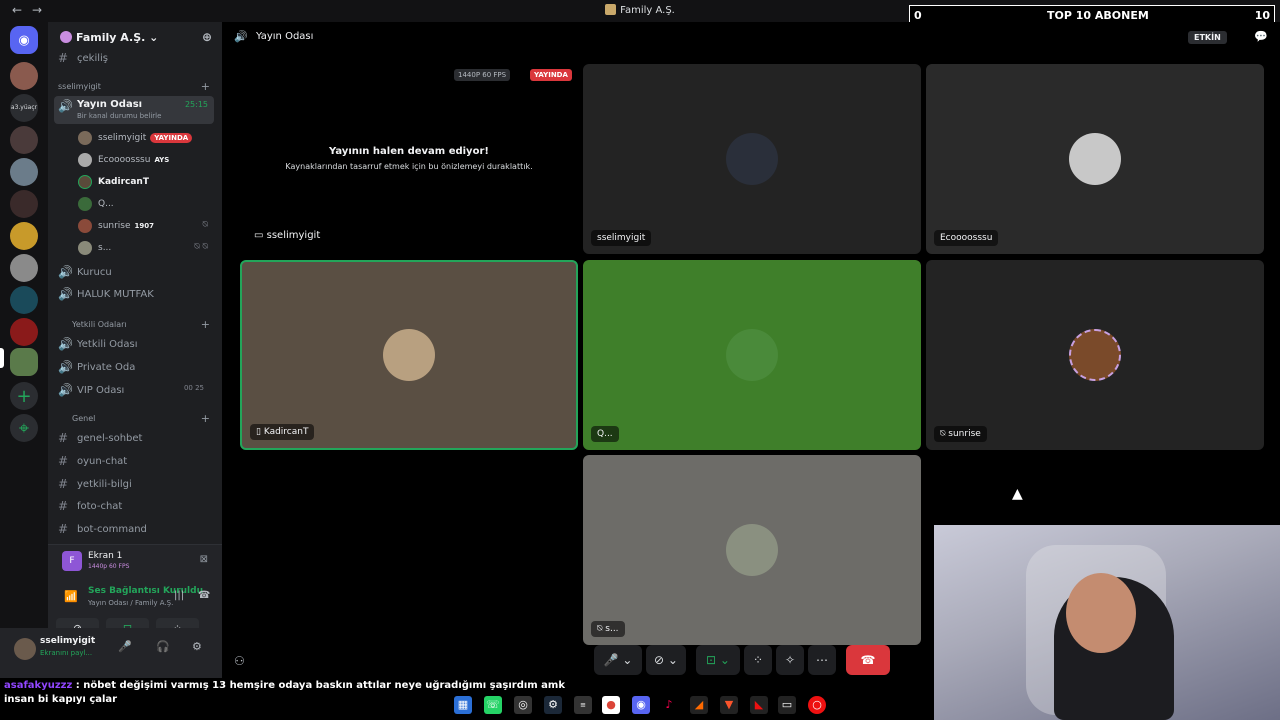 The height and width of the screenshot is (720, 1280). Describe the element at coordinates (24, 108) in the screenshot. I see `server-icon: a3.yüaçr` at that location.